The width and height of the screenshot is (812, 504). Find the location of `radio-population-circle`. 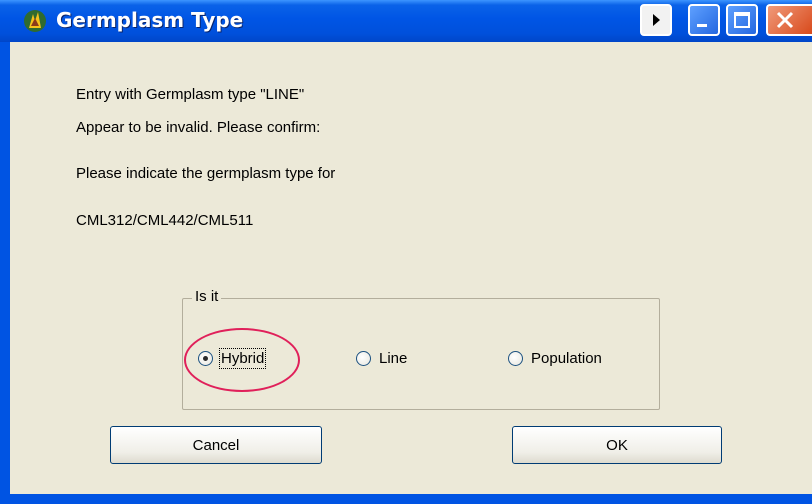

radio-population-circle is located at coordinates (515, 358).